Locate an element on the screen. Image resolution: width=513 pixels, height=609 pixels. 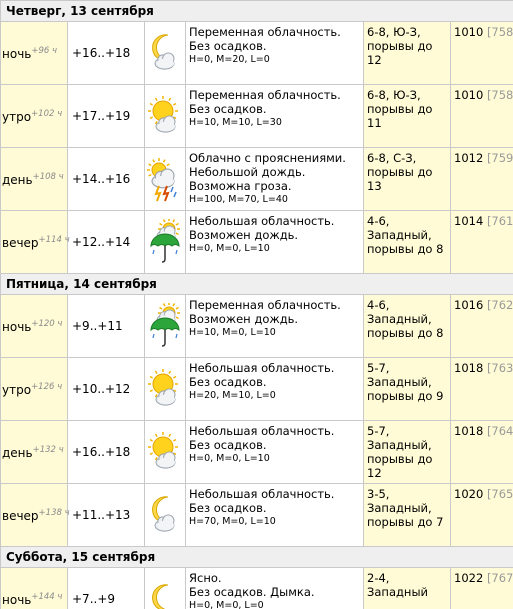
pressure: 1010 is located at coordinates (469, 32).